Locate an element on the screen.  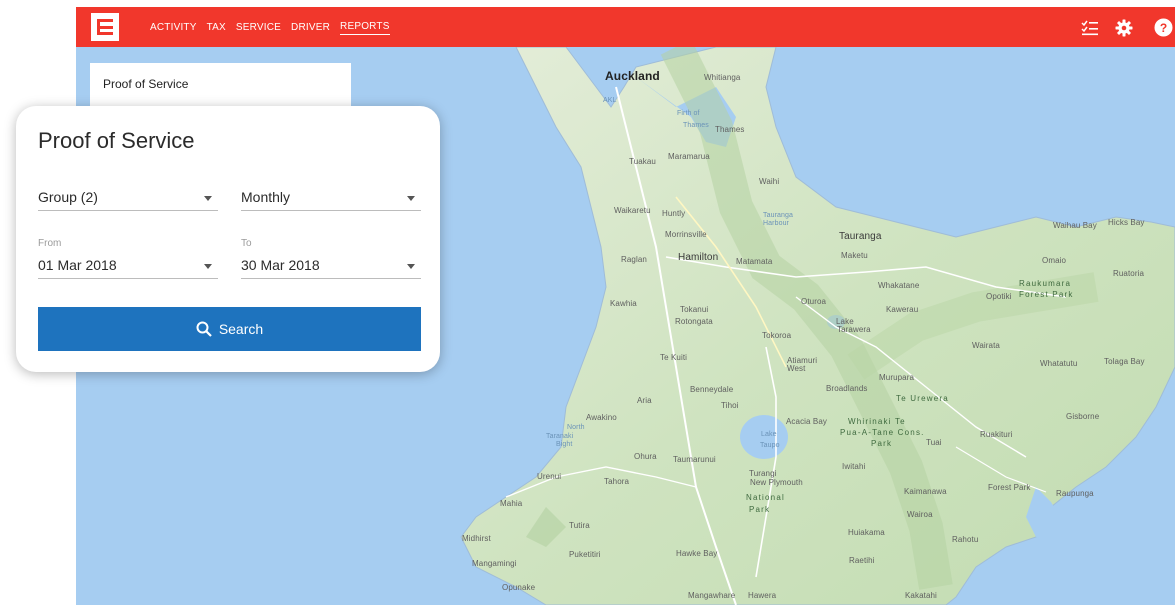
map-place-label: Oturoa is located at coordinates (814, 301).